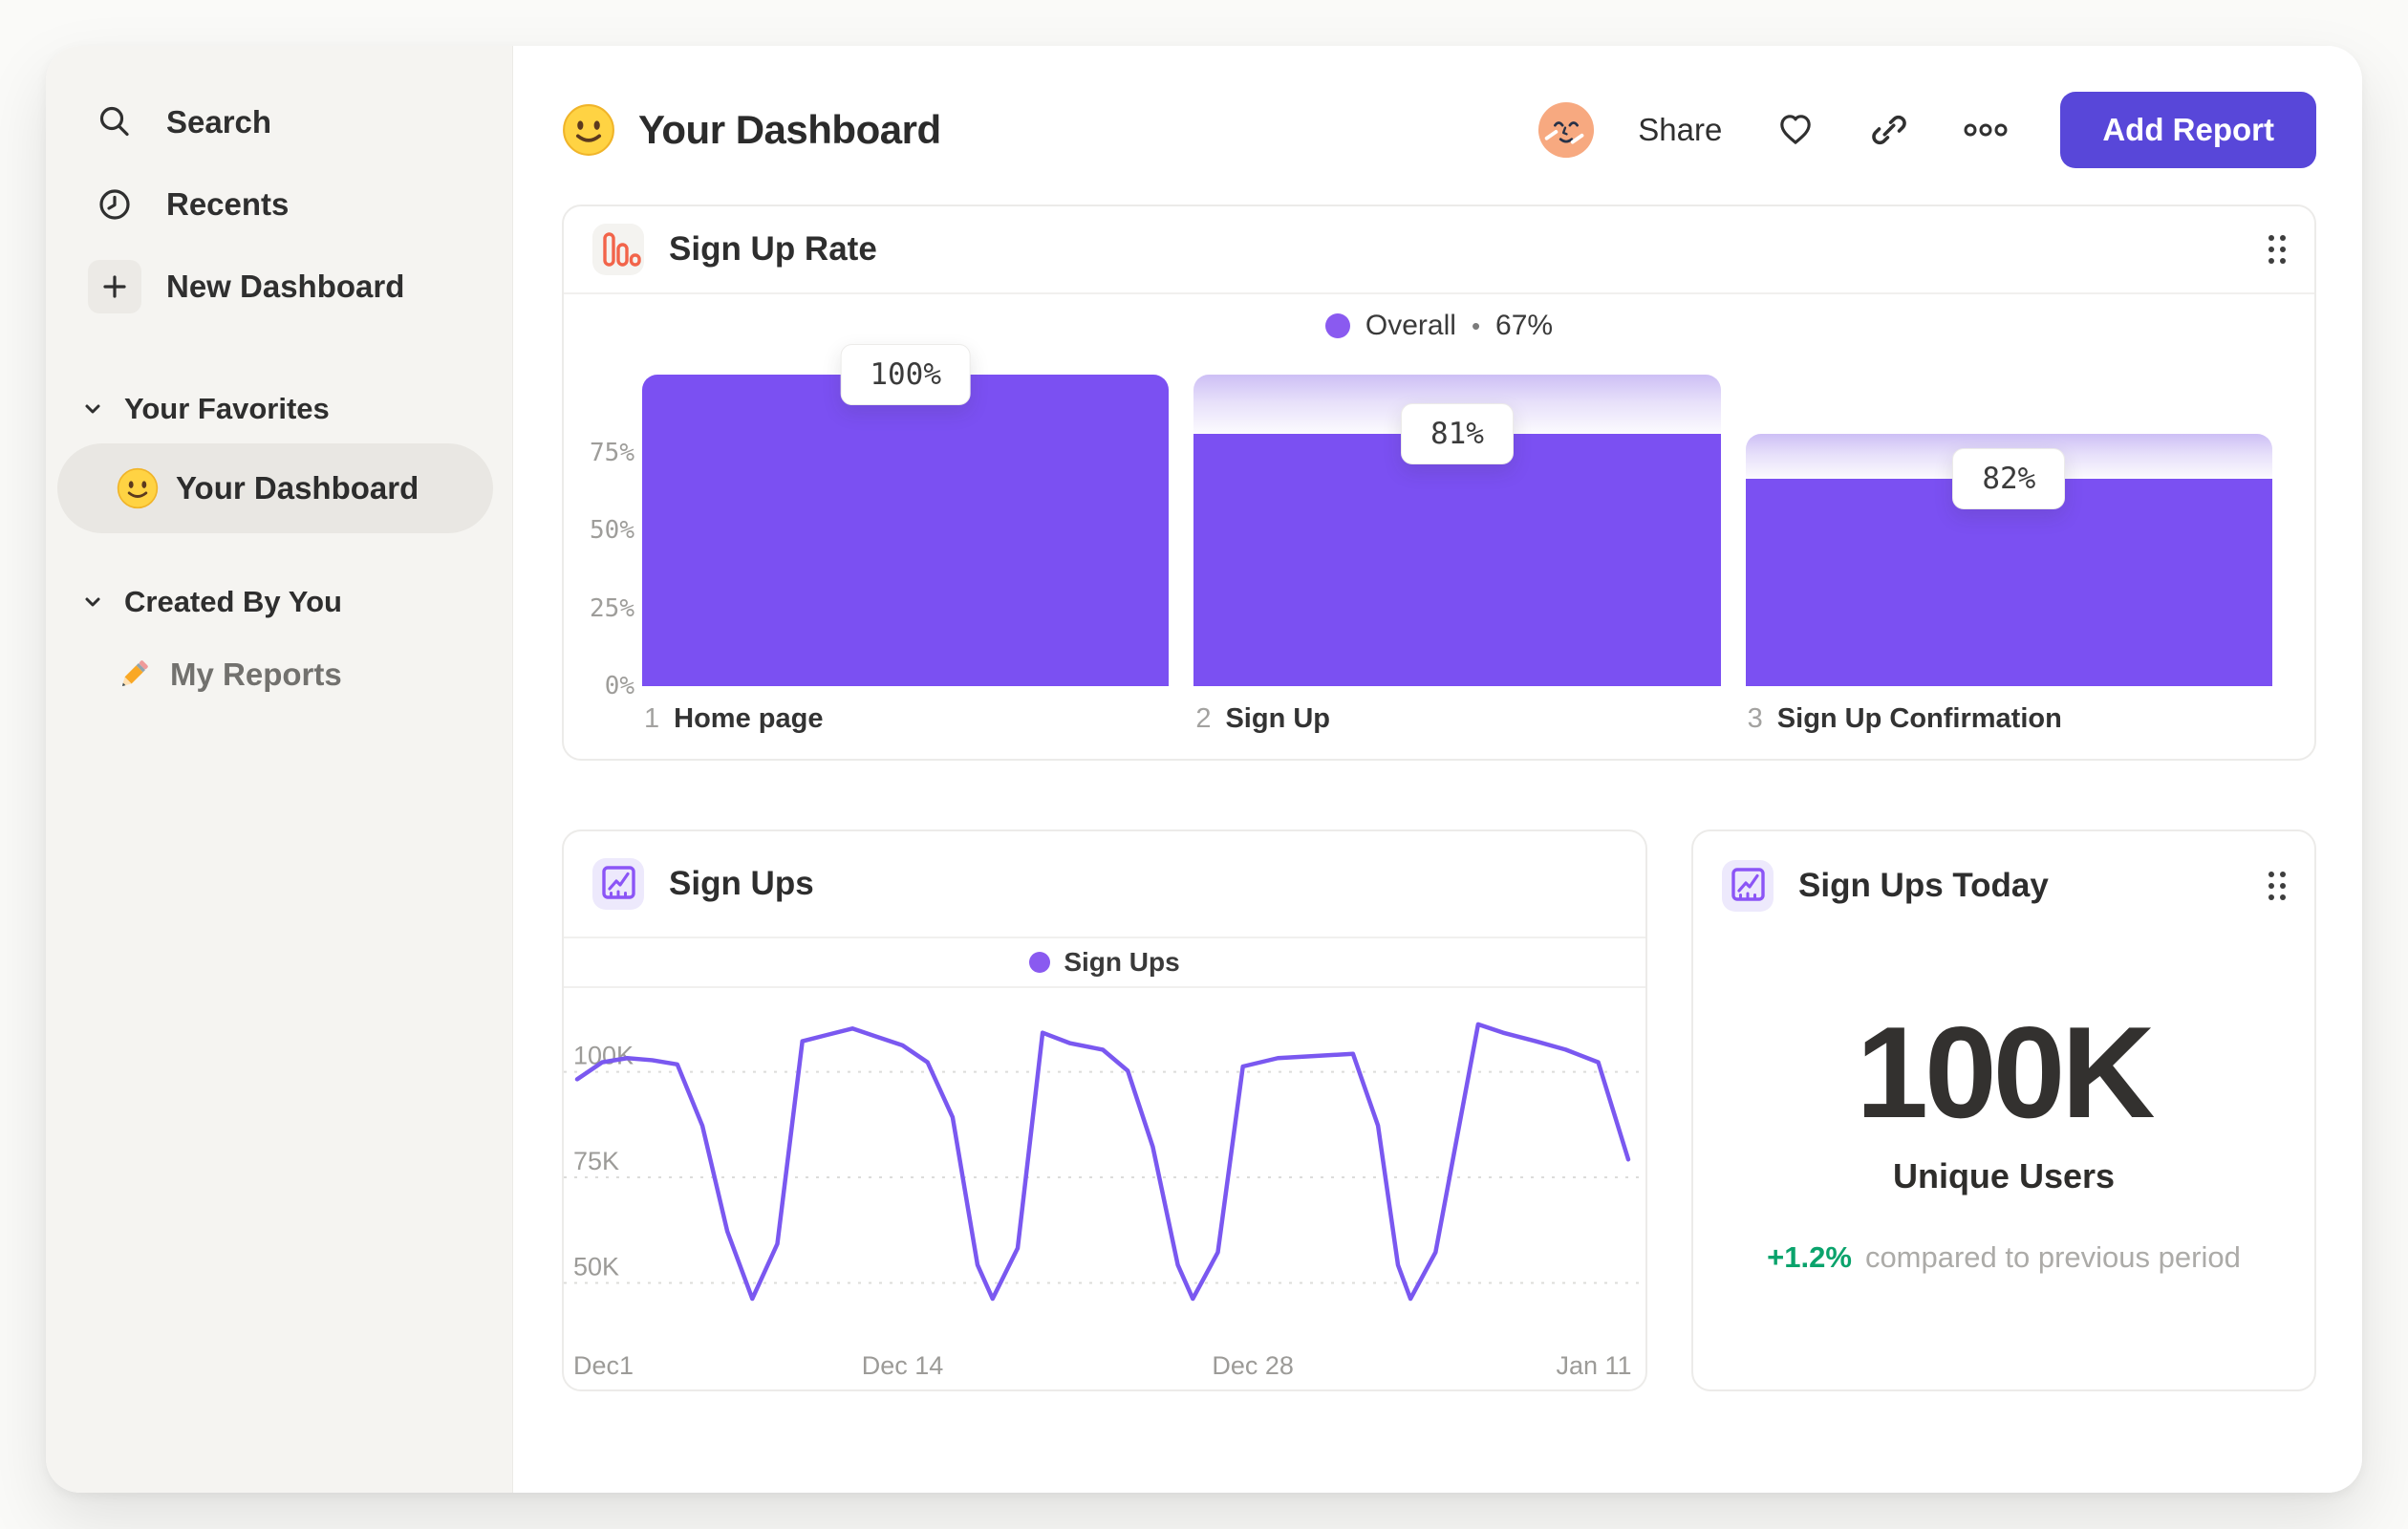  Describe the element at coordinates (1924, 885) in the screenshot. I see `card-title: Sign Ups Today` at that location.